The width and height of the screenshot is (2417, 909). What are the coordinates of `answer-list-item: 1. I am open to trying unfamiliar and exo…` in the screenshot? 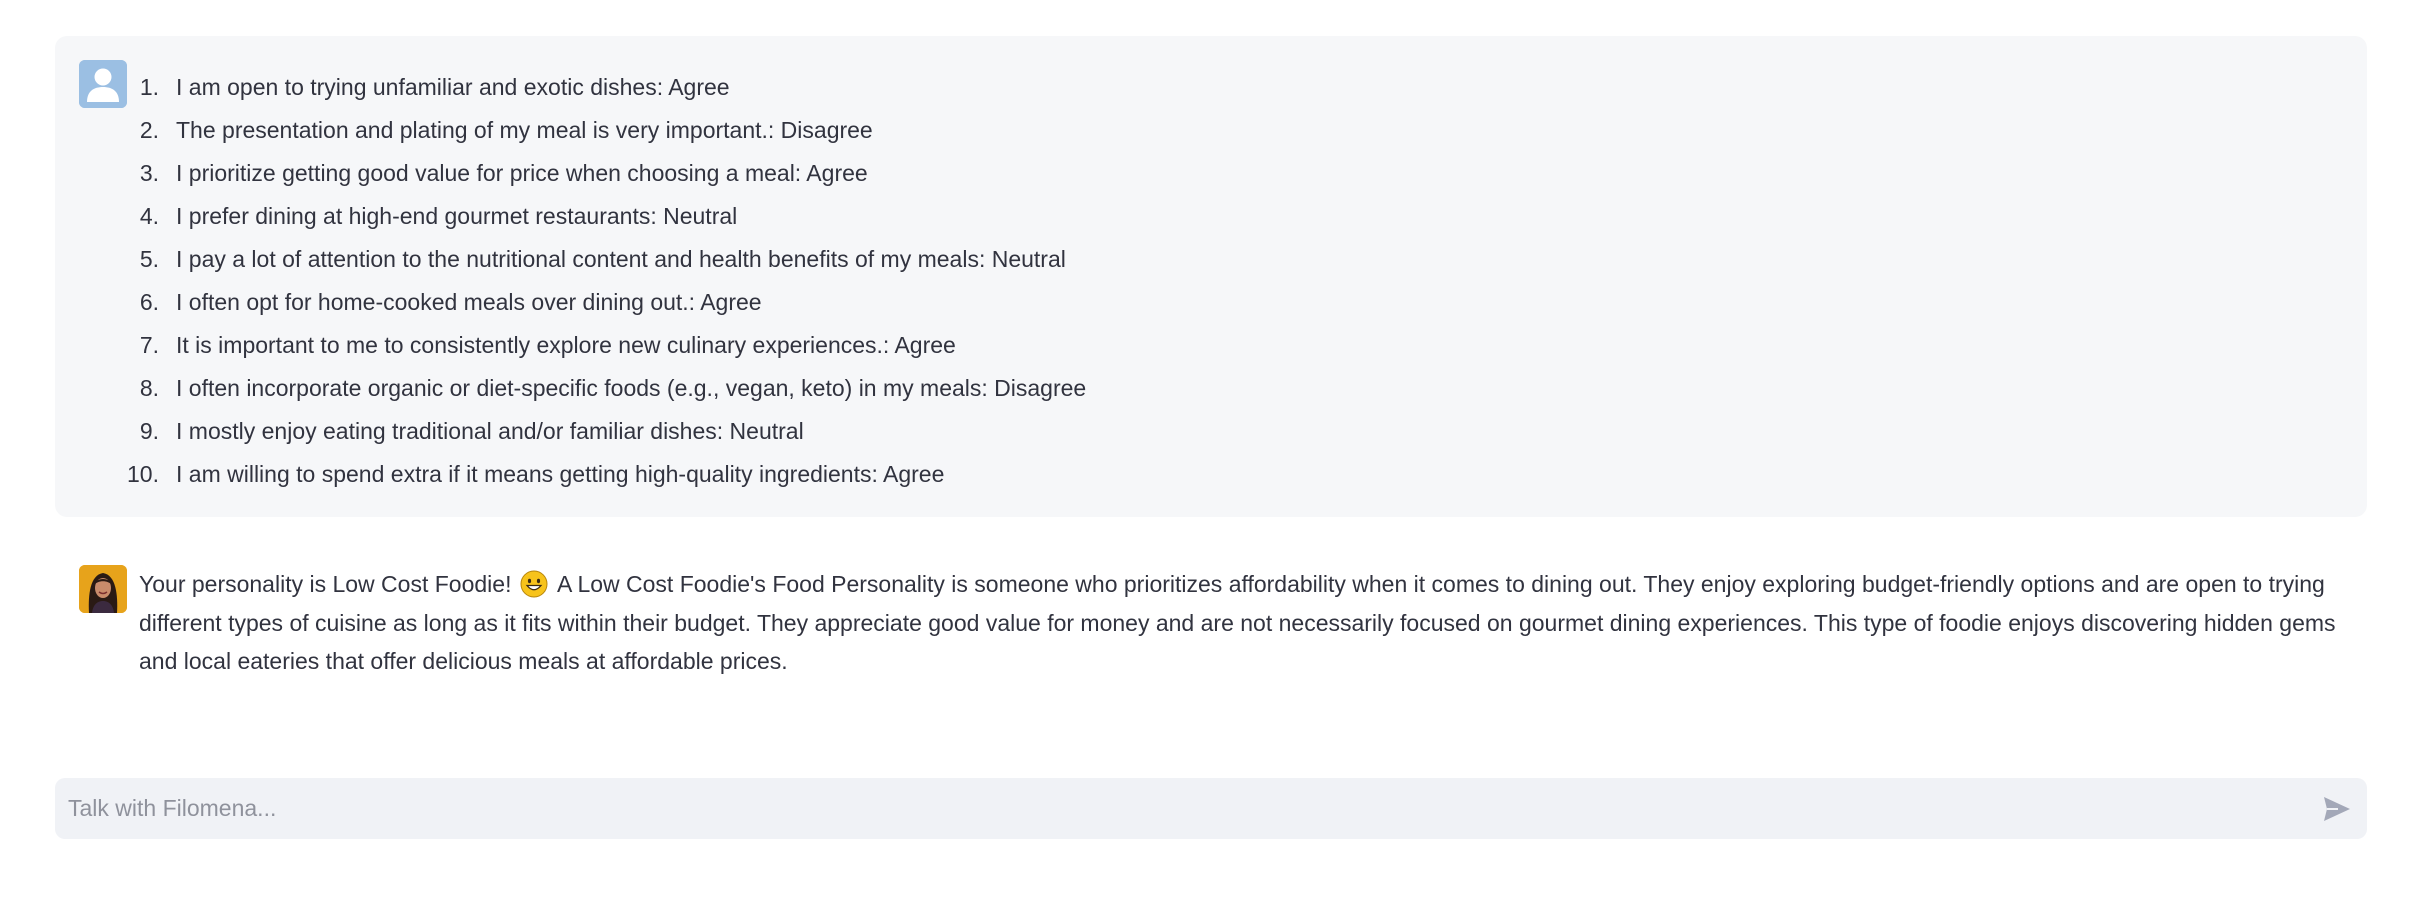 It's located at (596, 87).